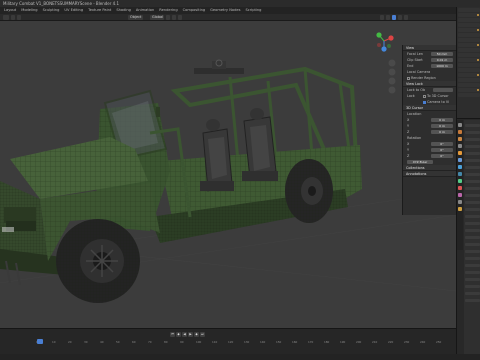 This screenshot has height=360, width=480. What do you see at coordinates (420, 162) in the screenshot?
I see `rotation-mode-dropdown: XYZ Euler` at bounding box center [420, 162].